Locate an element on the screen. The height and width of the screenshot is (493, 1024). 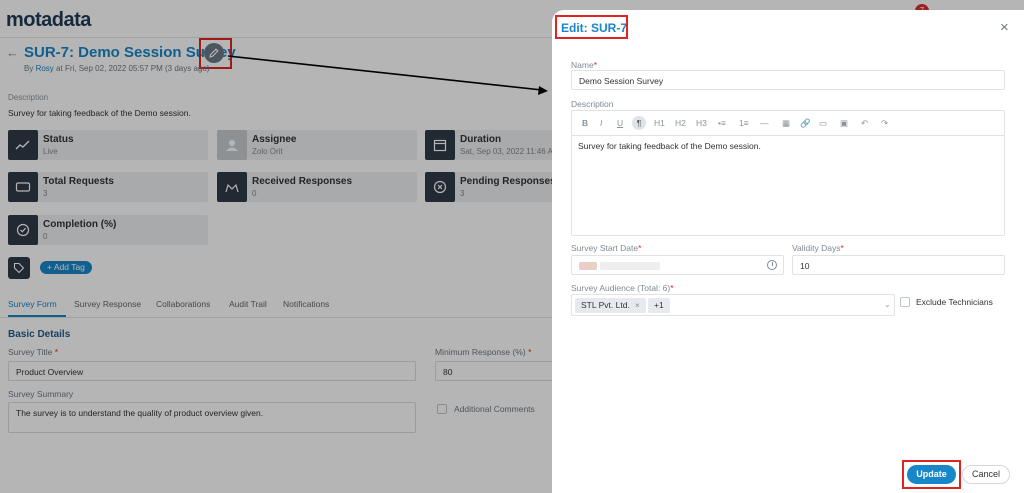
editor-toolbar: B I U ¶ H1 H2 H3 •≡ 1≡ — ▦ 🔗 ▭ ▣ ↶ ↷ is located at coordinates (788, 123).